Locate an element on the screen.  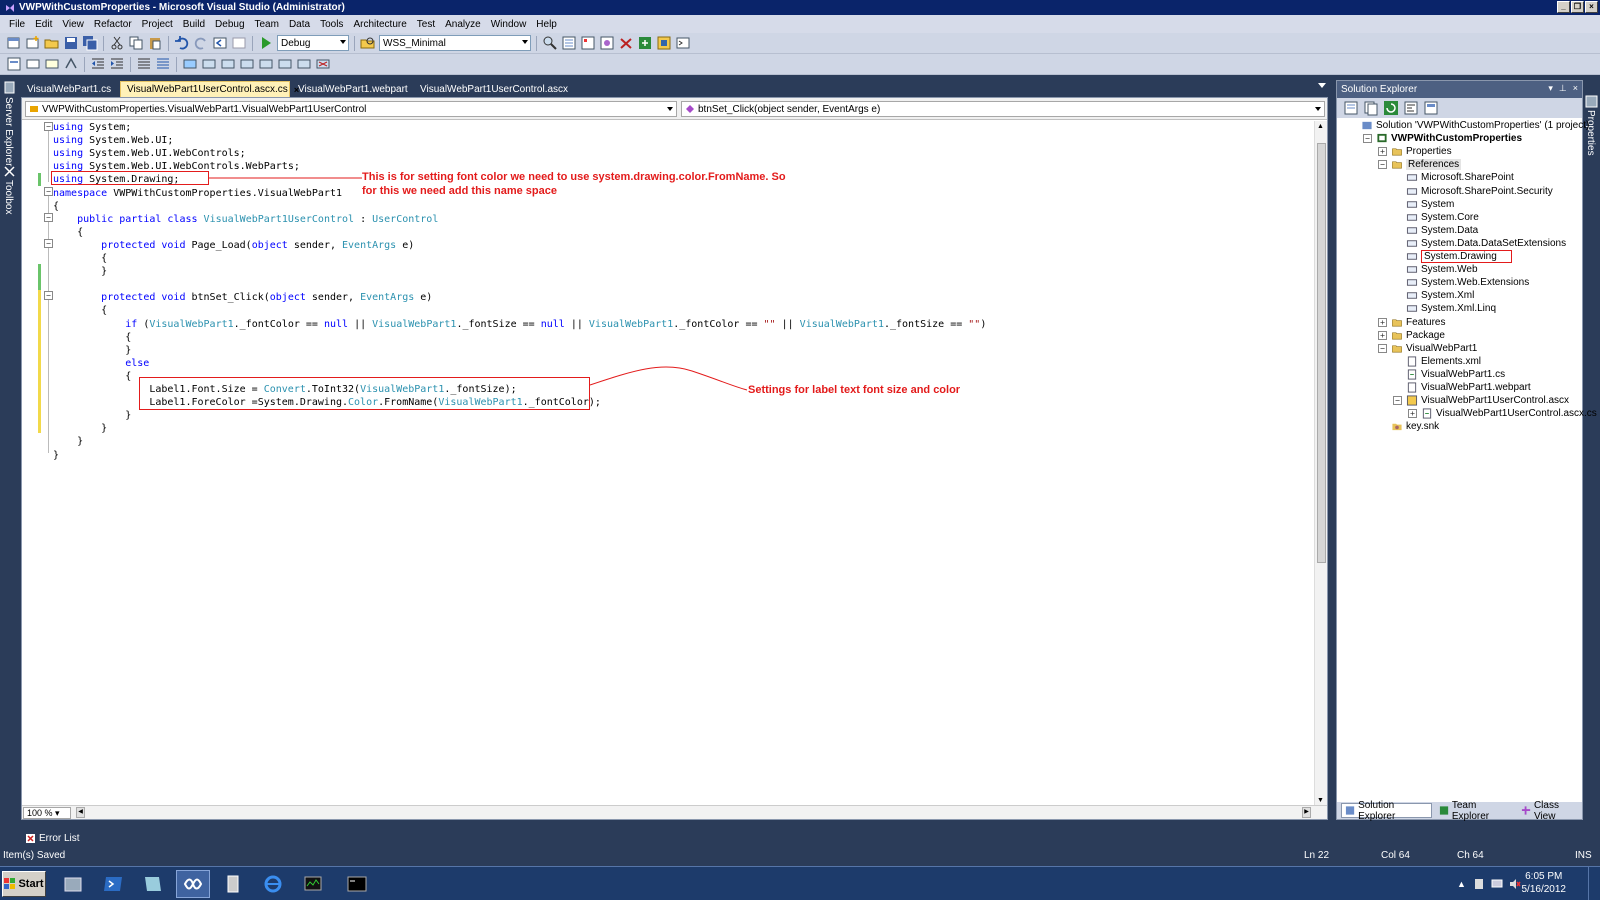
tree-item-system-xml: System.Xml is located at coordinates (1440, 295).